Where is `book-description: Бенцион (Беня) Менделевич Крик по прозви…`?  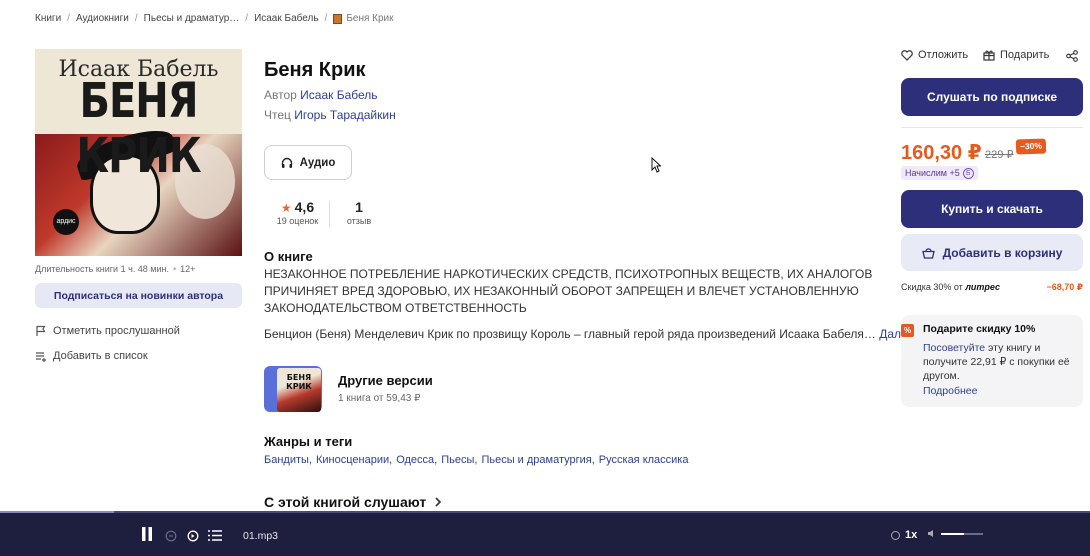 book-description: Бенцион (Беня) Менделевич Крик по прозви… is located at coordinates (589, 334).